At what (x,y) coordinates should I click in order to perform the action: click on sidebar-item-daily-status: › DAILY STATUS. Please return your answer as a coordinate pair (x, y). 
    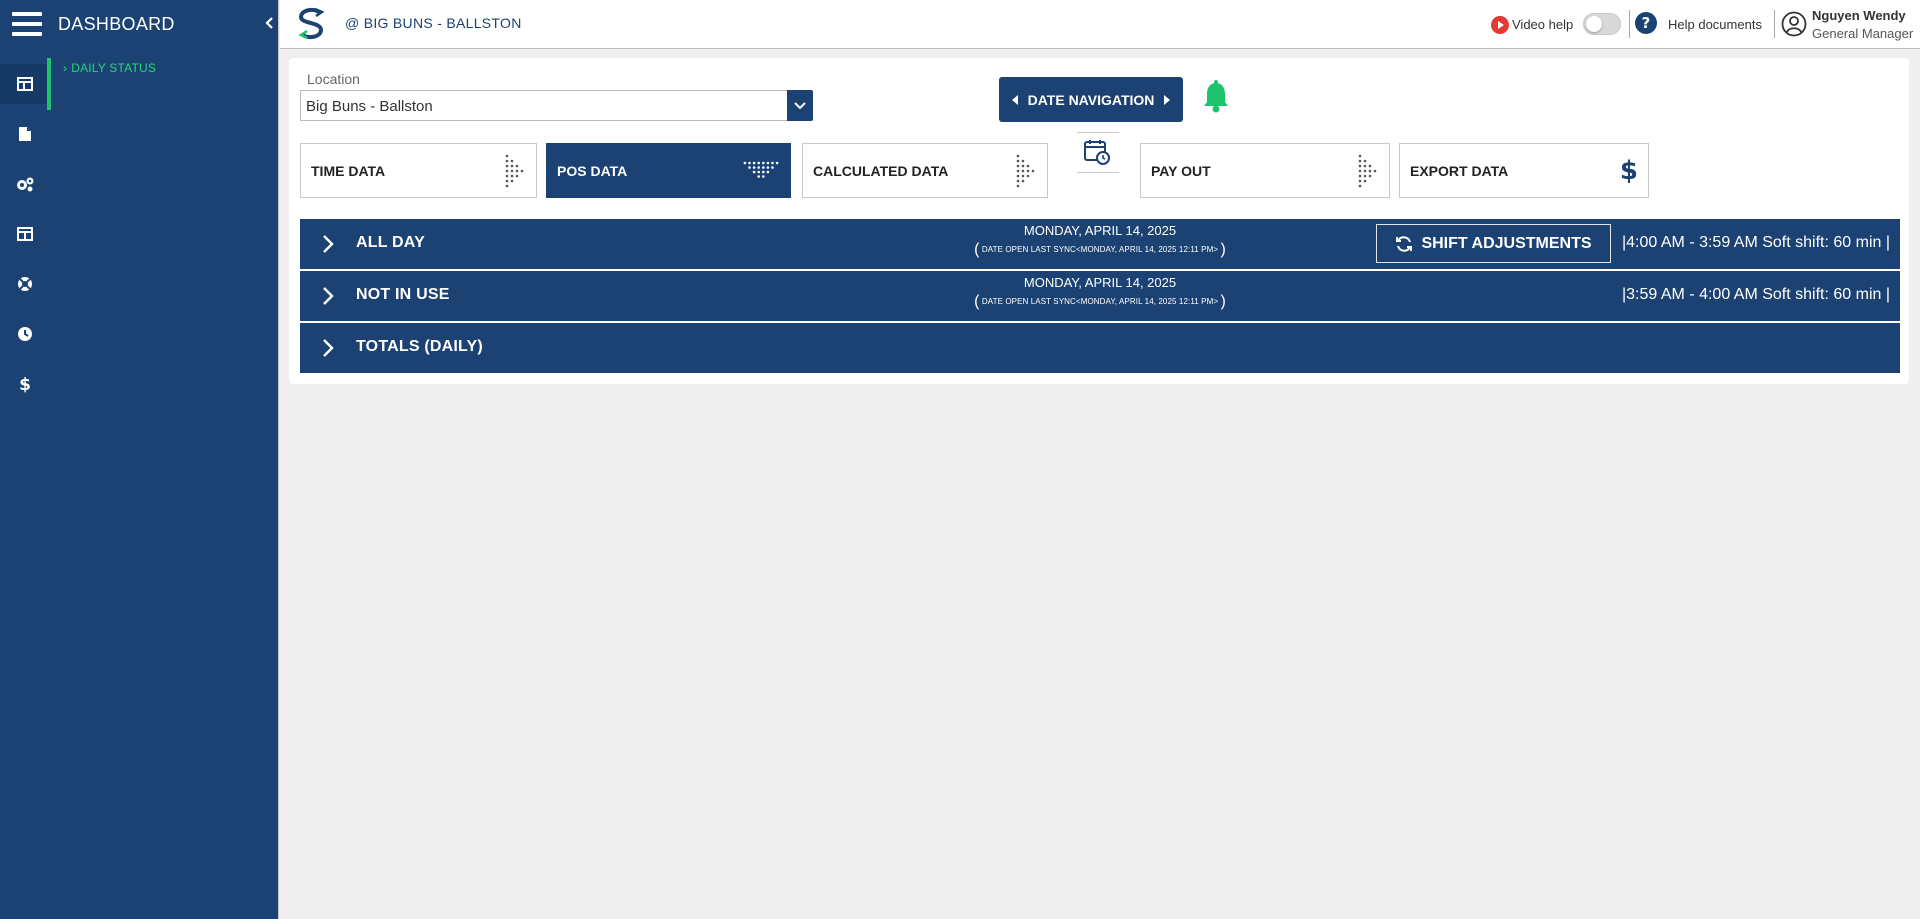
    Looking at the image, I should click on (161, 84).